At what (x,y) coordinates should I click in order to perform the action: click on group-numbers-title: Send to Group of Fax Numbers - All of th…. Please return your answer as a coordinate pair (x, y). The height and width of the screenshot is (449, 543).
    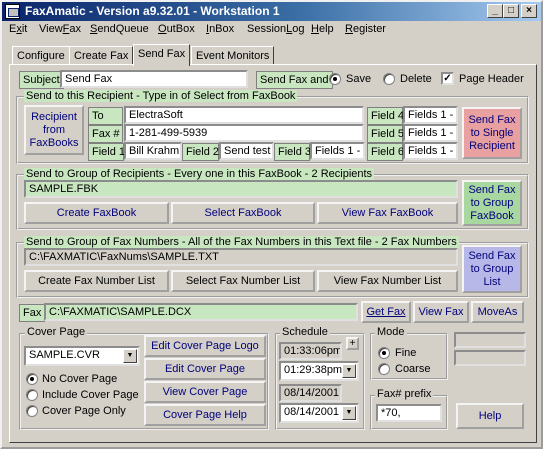
    Looking at the image, I should click on (241, 242).